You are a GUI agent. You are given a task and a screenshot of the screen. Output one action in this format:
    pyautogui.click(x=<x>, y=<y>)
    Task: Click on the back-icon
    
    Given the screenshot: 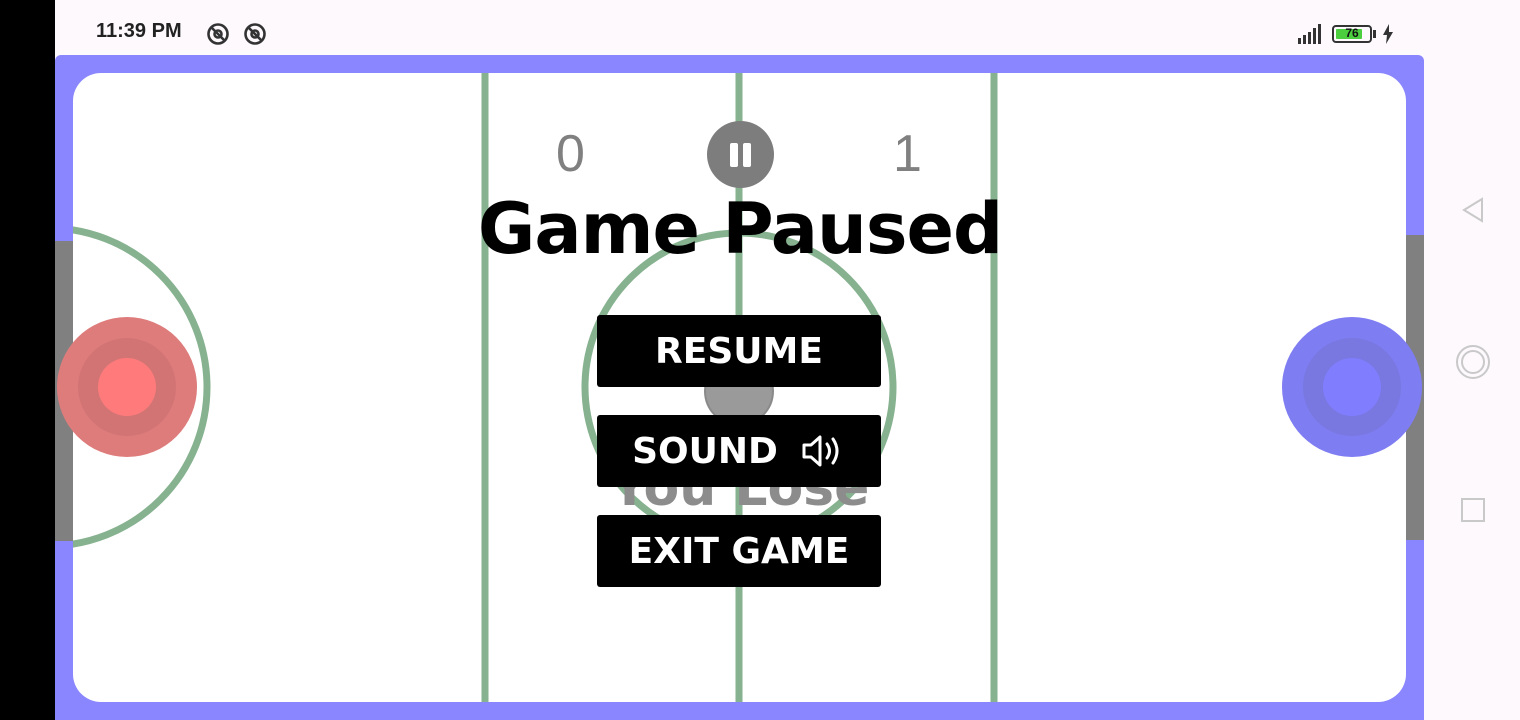 What is the action you would take?
    pyautogui.click(x=1473, y=210)
    